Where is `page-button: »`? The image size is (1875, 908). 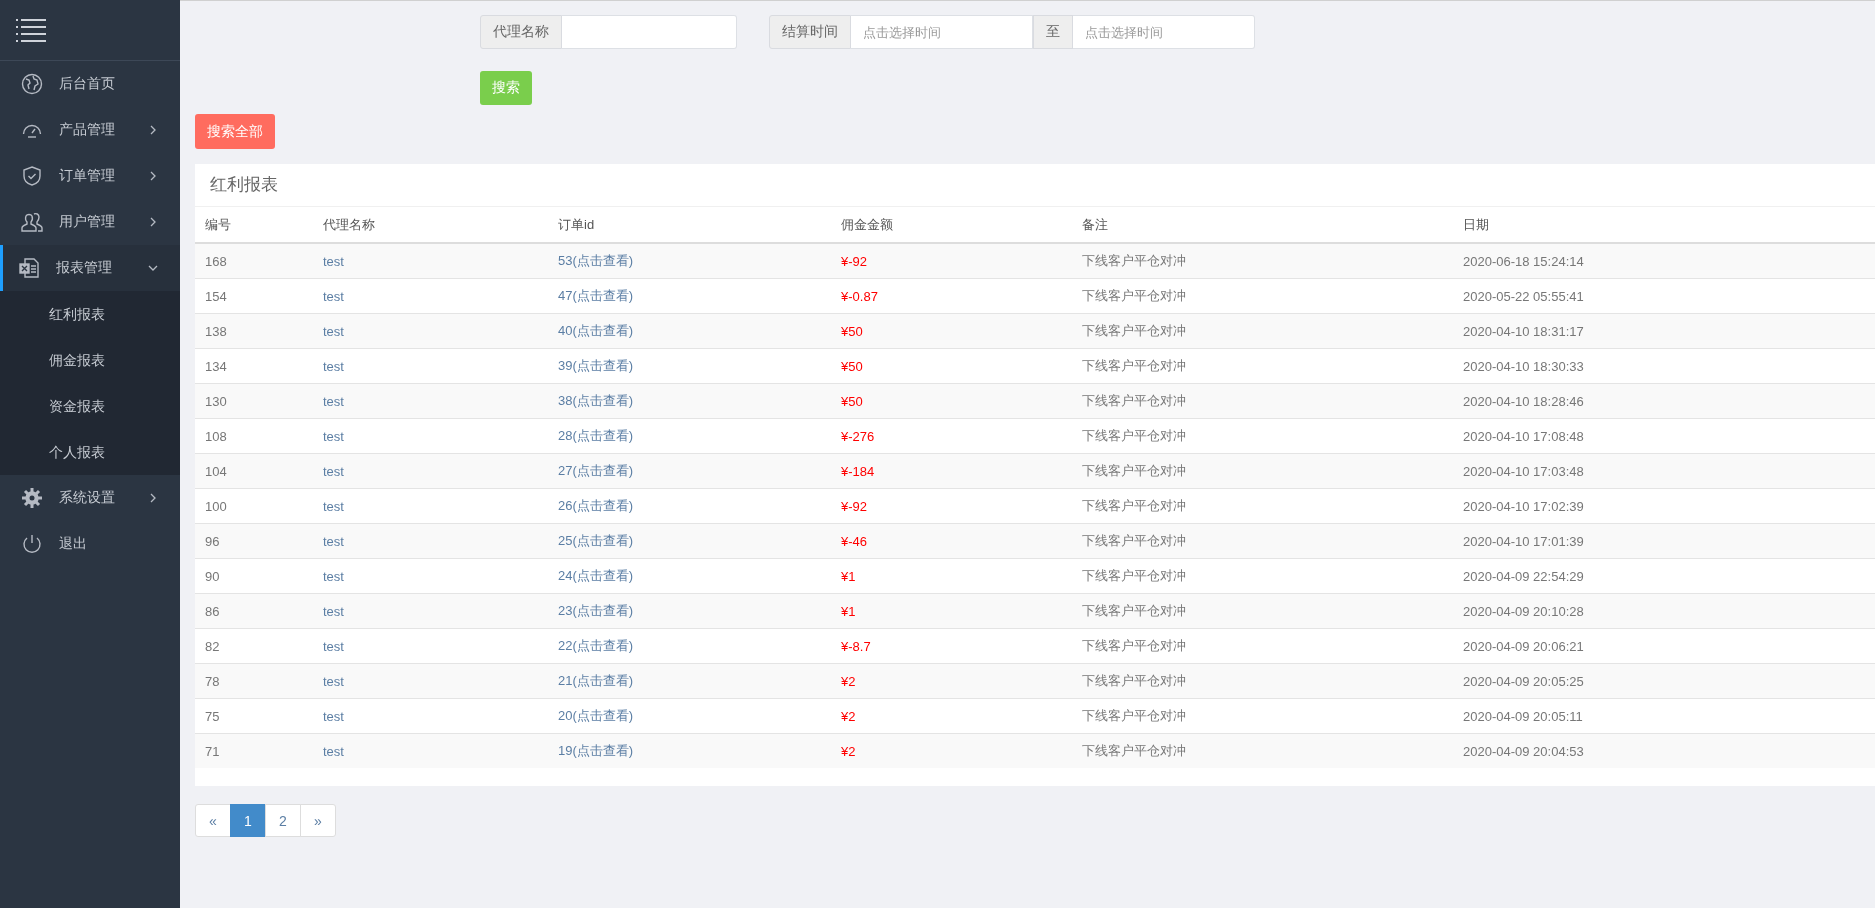
page-button: » is located at coordinates (318, 820).